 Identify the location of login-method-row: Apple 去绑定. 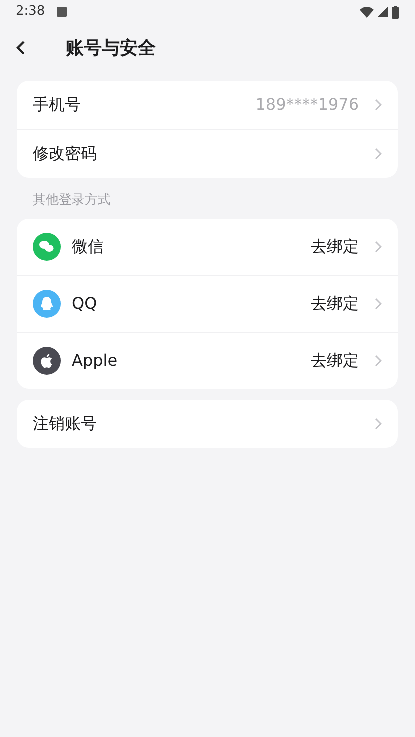
(207, 360).